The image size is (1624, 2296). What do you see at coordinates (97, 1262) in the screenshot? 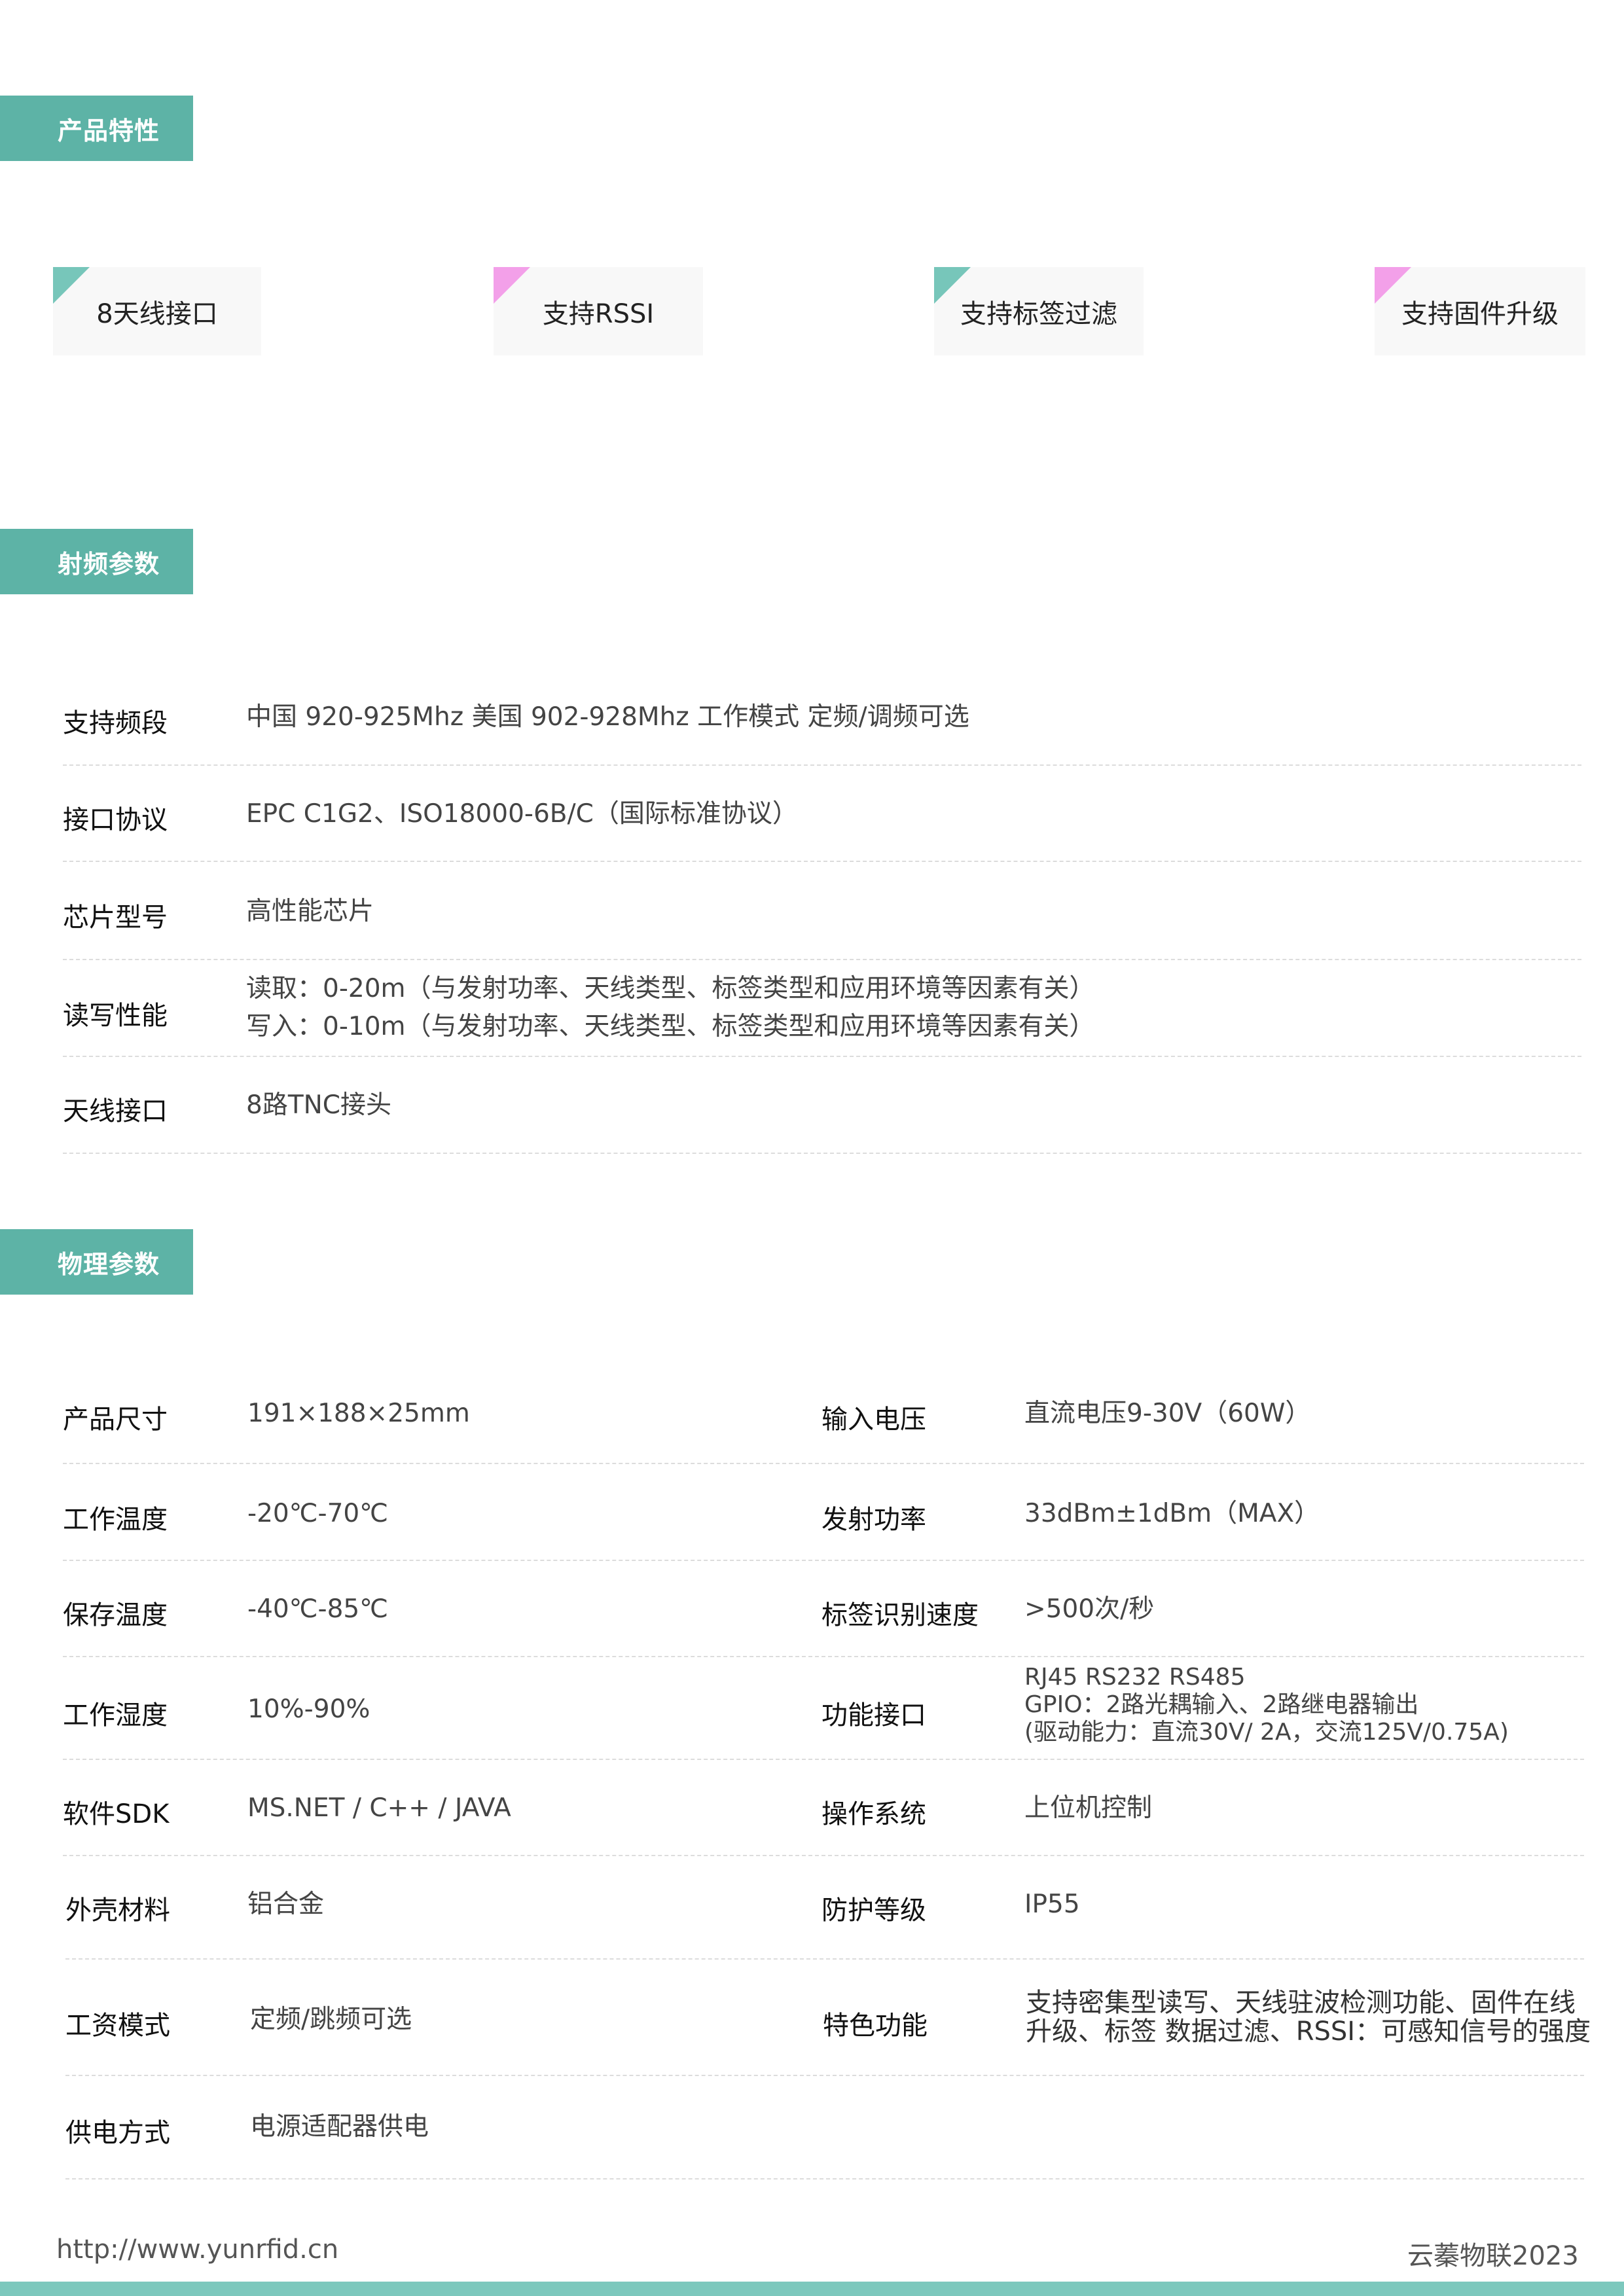
I see `section-title-physical: 物理参数` at bounding box center [97, 1262].